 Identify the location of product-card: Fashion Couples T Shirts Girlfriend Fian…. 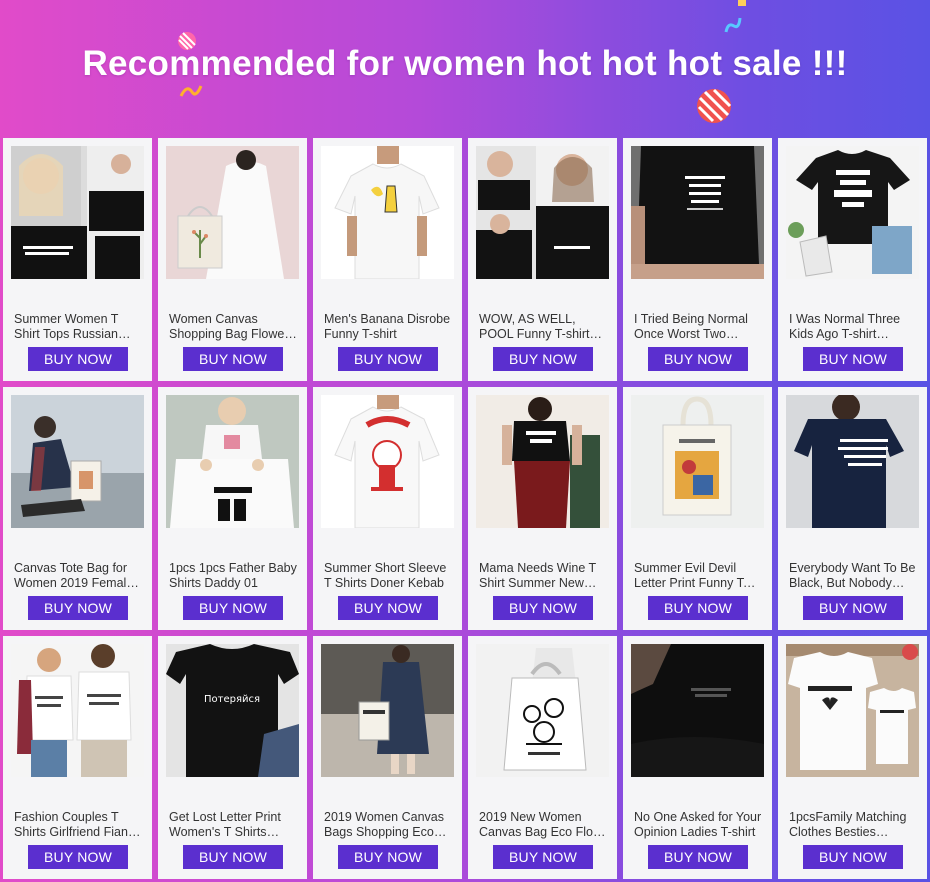
(77, 757).